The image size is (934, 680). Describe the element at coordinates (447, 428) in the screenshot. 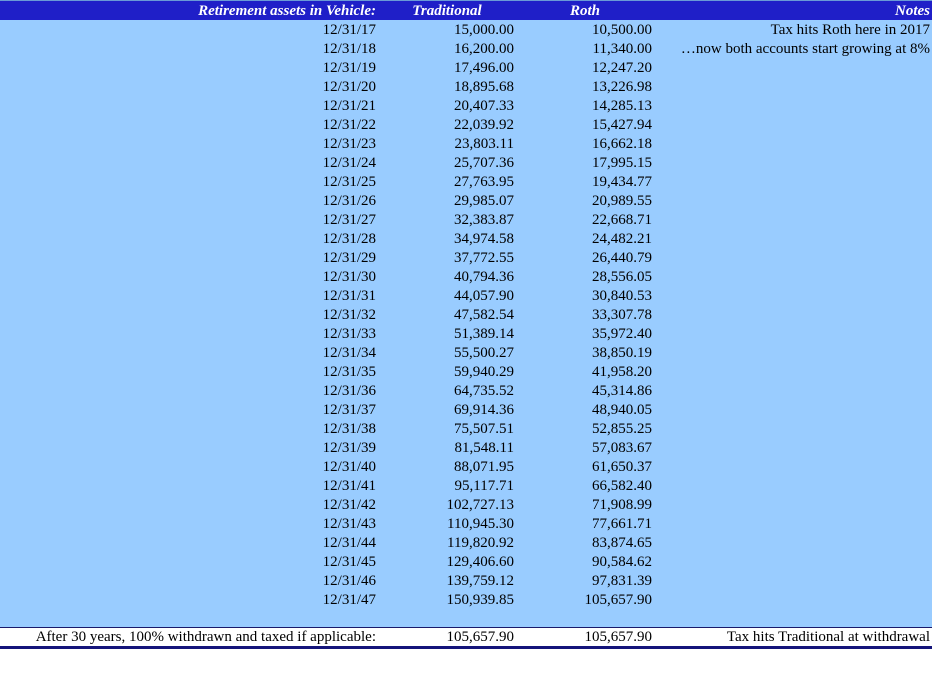

I see `traditional-cell: 75,507.51` at that location.